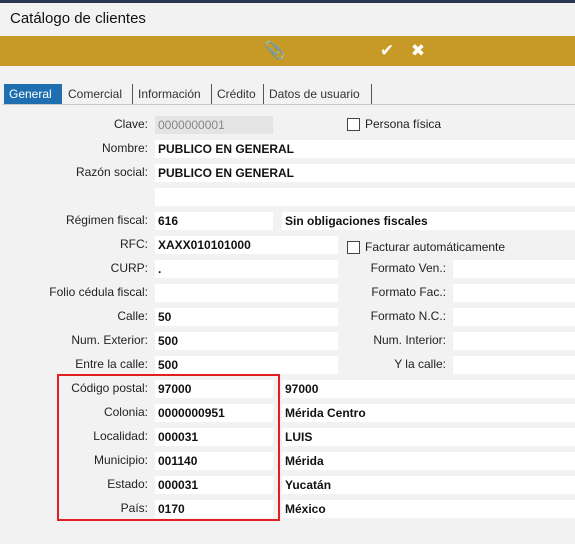 This screenshot has height=544, width=575. Describe the element at coordinates (428, 461) in the screenshot. I see `municipio-description: Mérida` at that location.